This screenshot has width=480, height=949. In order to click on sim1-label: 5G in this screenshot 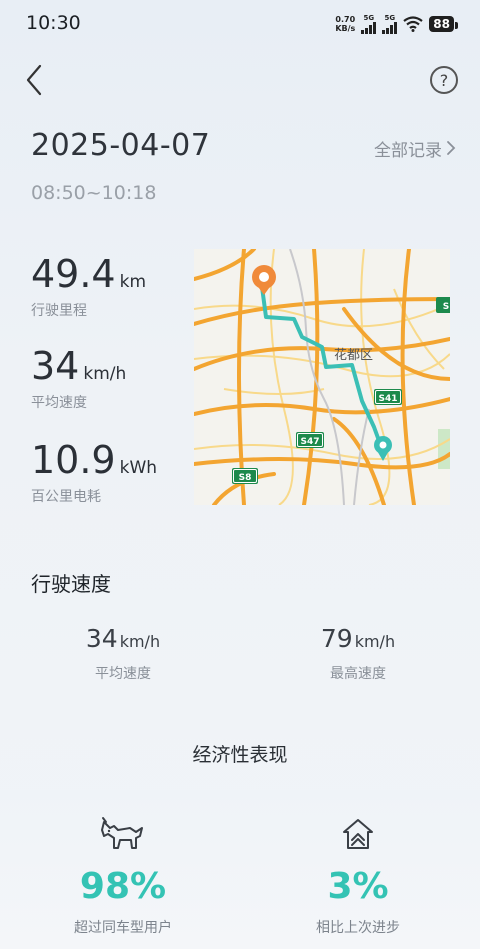, I will do `click(369, 17)`.